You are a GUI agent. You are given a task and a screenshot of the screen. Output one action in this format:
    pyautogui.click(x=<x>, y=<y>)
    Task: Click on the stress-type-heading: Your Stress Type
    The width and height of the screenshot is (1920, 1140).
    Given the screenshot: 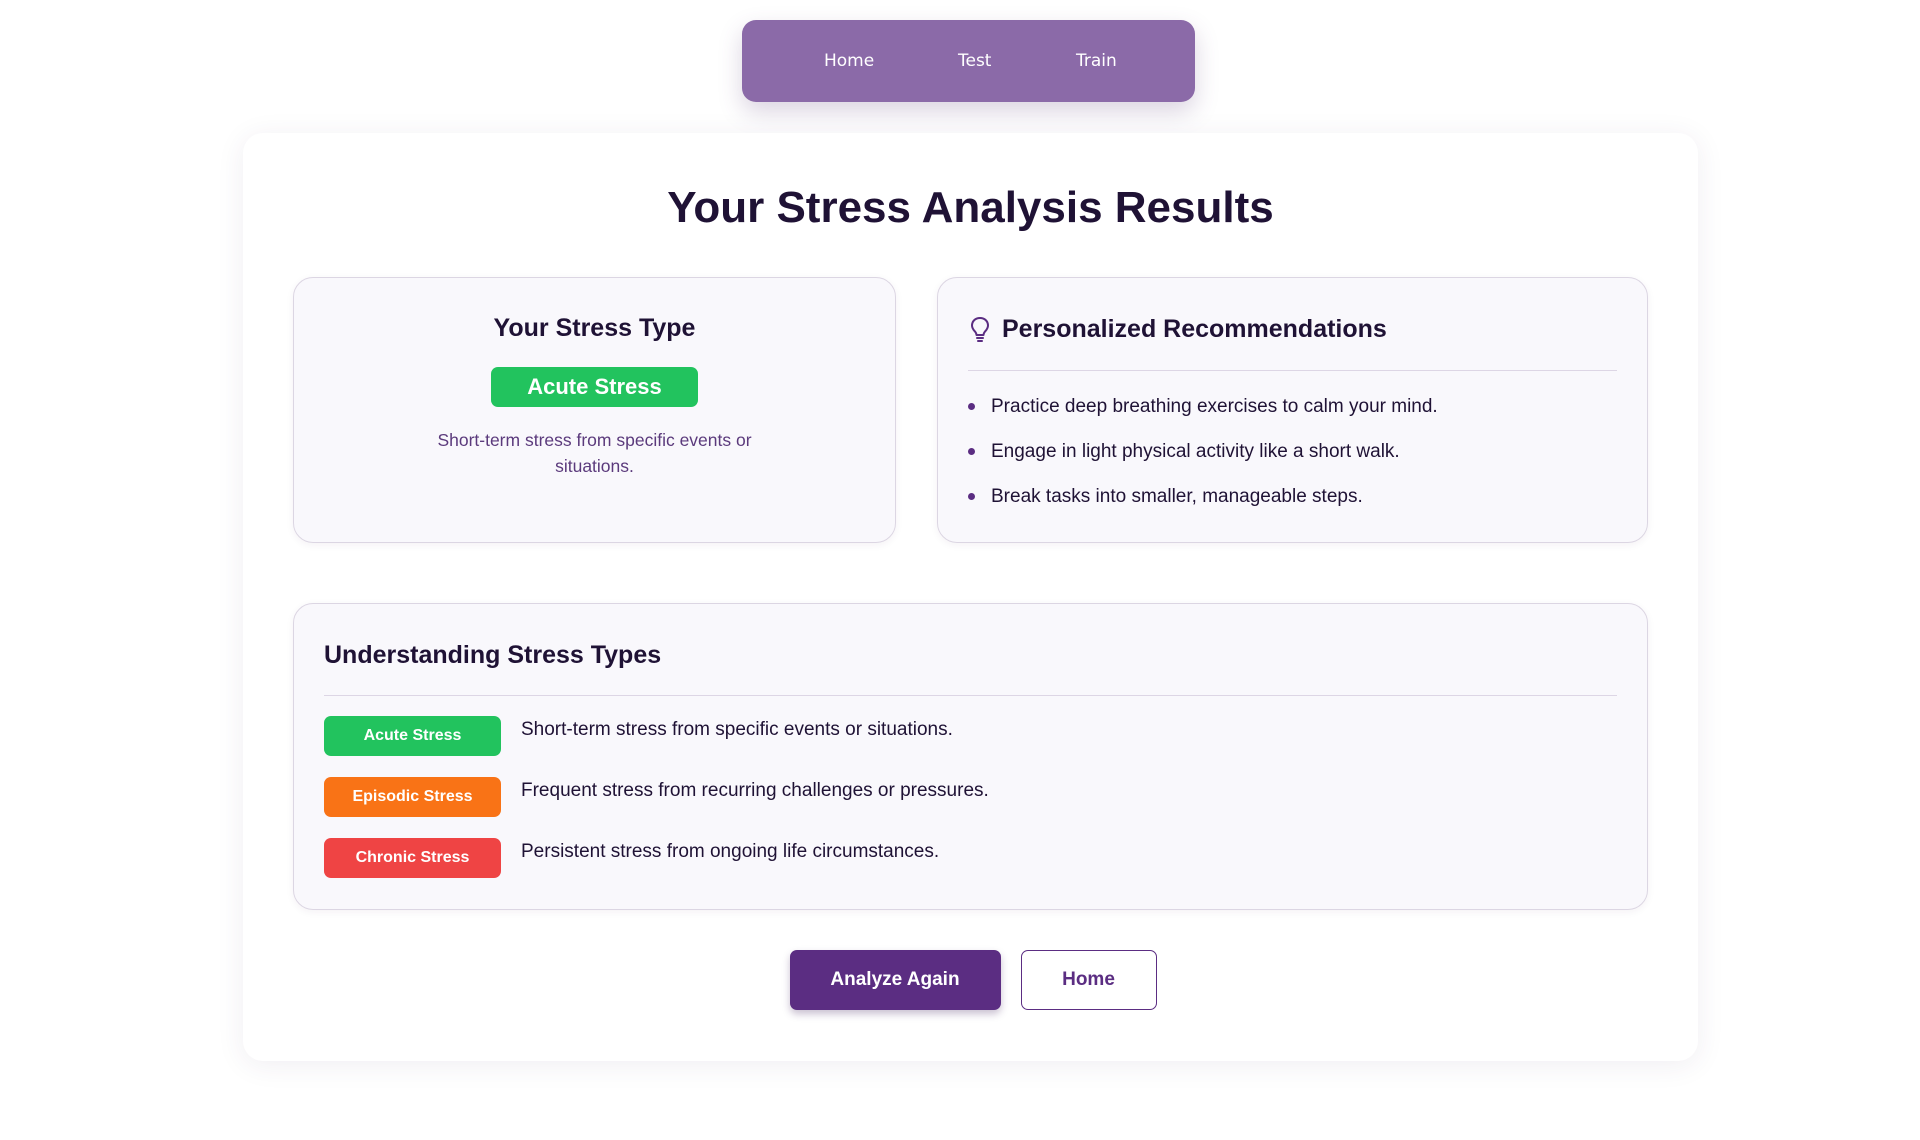 What is the action you would take?
    pyautogui.click(x=594, y=328)
    